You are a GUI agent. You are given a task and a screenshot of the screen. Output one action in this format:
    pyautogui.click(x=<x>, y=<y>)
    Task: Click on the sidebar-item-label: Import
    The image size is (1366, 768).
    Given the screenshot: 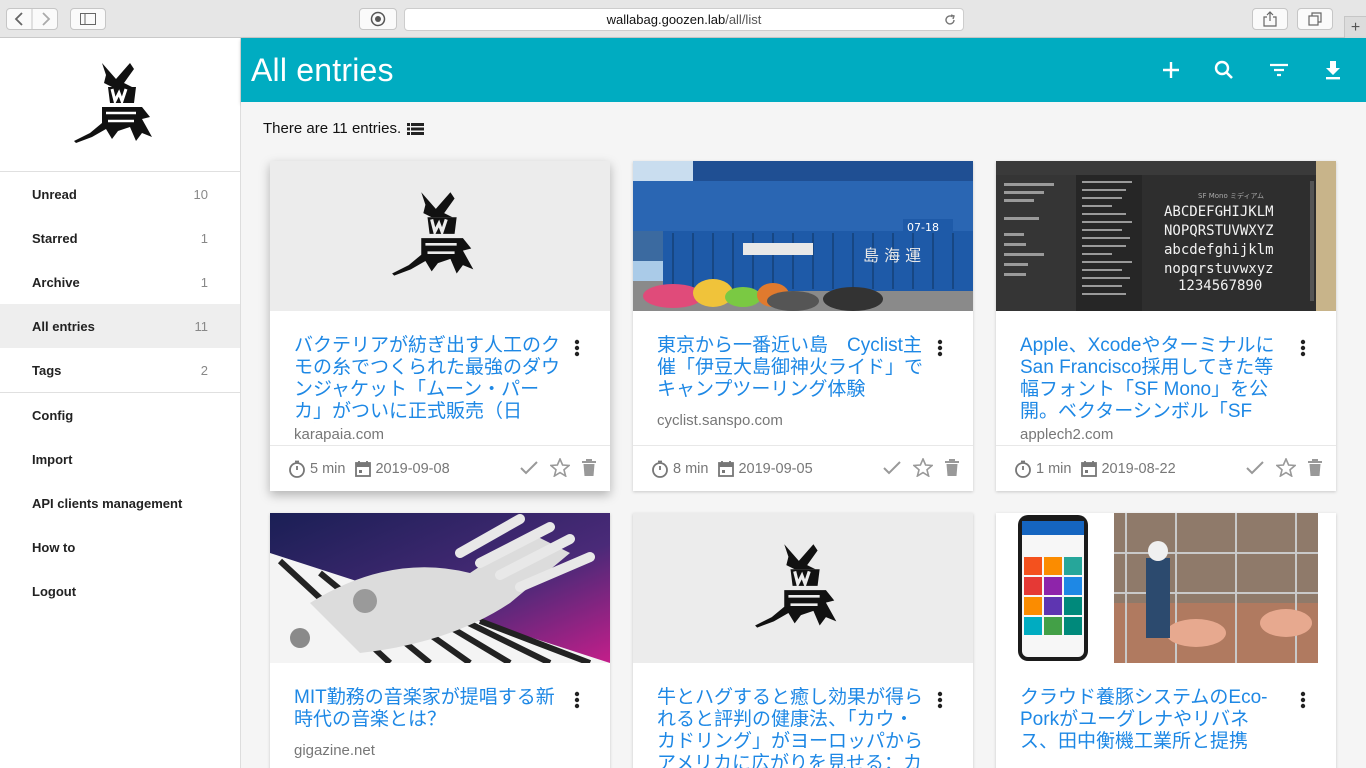 What is the action you would take?
    pyautogui.click(x=52, y=459)
    